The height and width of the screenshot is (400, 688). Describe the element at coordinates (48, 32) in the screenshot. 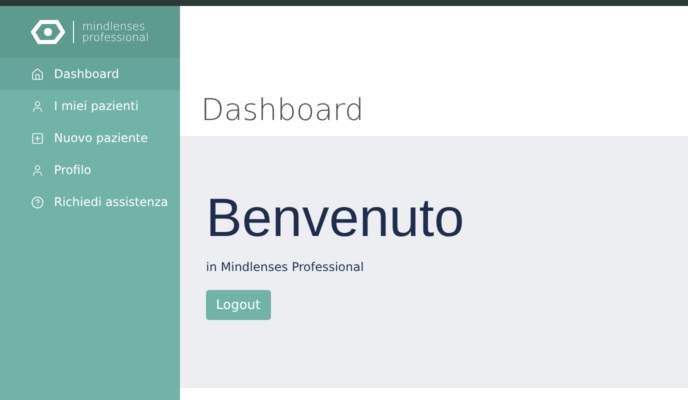

I see `logo-icon` at that location.